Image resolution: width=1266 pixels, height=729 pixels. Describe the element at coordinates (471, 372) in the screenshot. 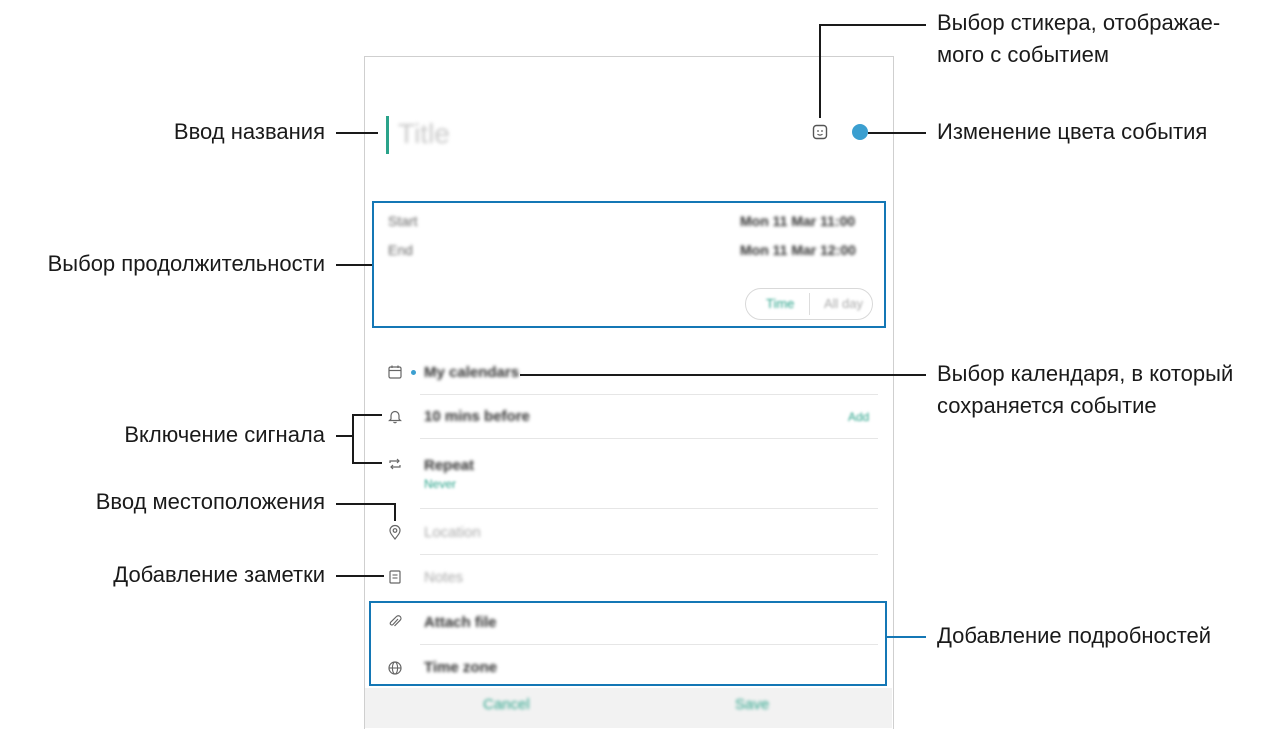

I see `calendar-select: My calendars` at that location.